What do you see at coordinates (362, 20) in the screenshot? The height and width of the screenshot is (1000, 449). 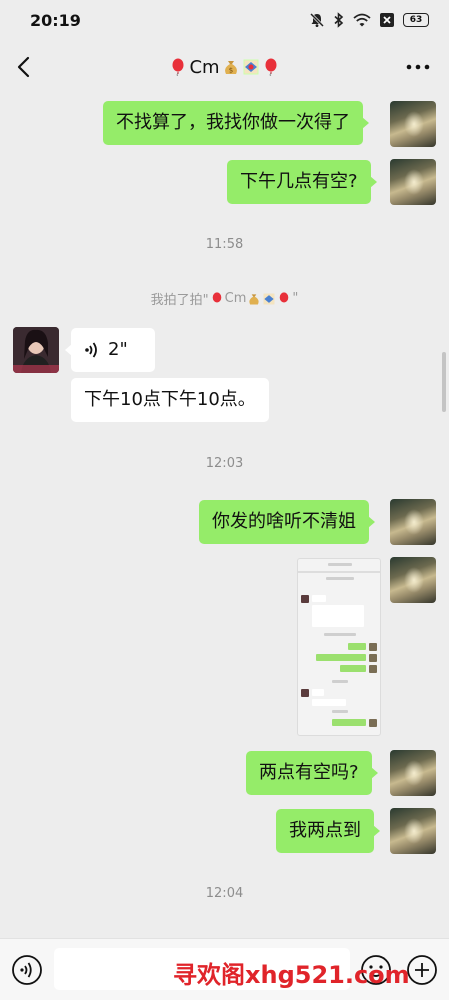 I see `wifi-icon` at bounding box center [362, 20].